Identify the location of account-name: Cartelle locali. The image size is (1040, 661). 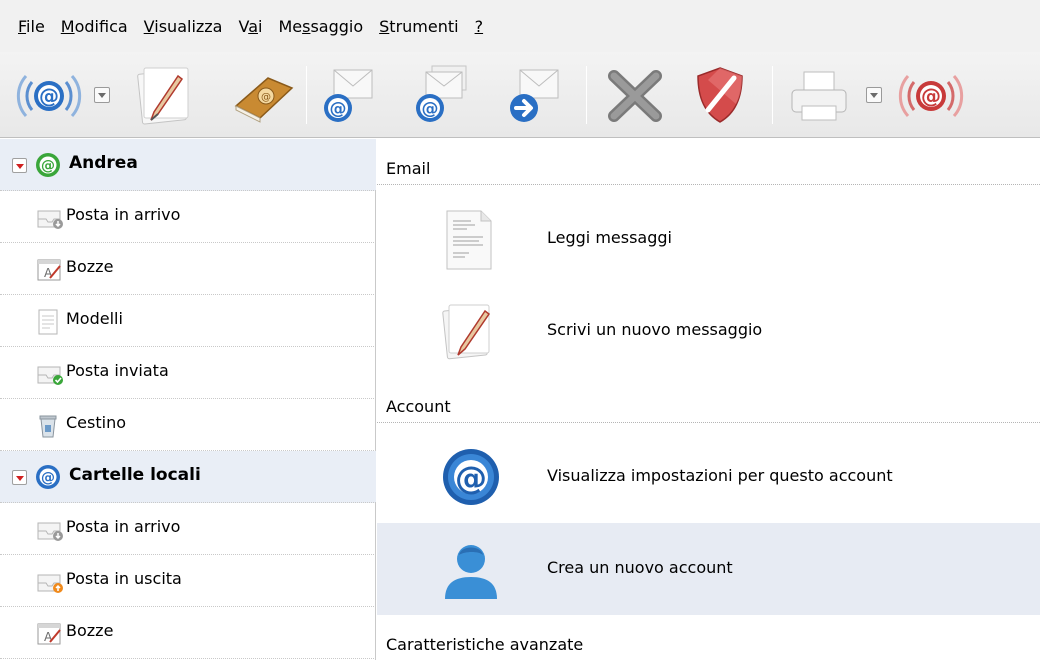
(135, 475).